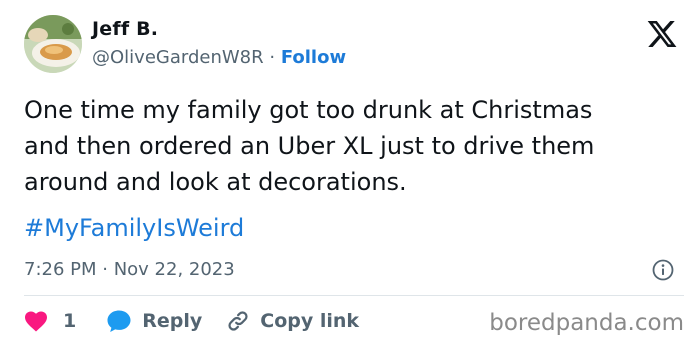 The height and width of the screenshot is (348, 700). I want to click on follow-button: Follow, so click(313, 57).